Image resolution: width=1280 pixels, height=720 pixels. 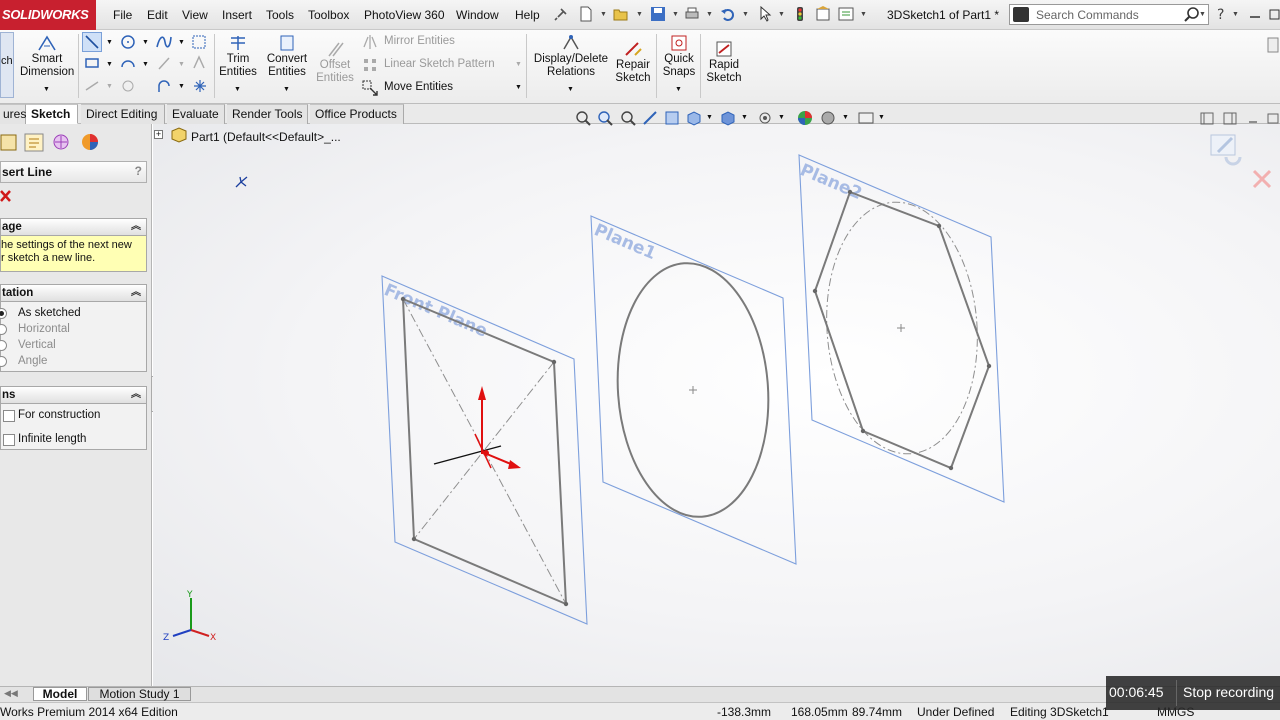 What do you see at coordinates (633, 62) in the screenshot?
I see `repair-sketch-button: Repair Sketch` at bounding box center [633, 62].